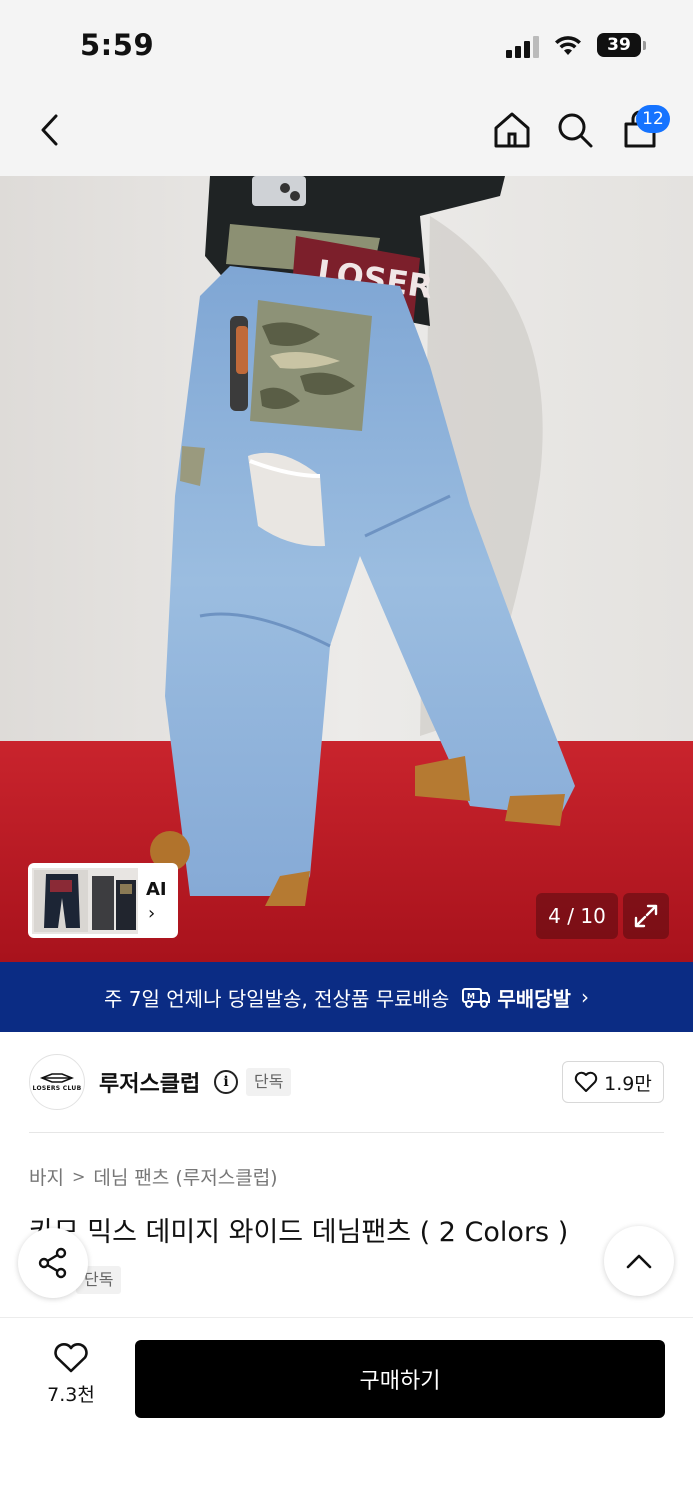  Describe the element at coordinates (653, 119) in the screenshot. I see `cart-count-badge: 12` at that location.